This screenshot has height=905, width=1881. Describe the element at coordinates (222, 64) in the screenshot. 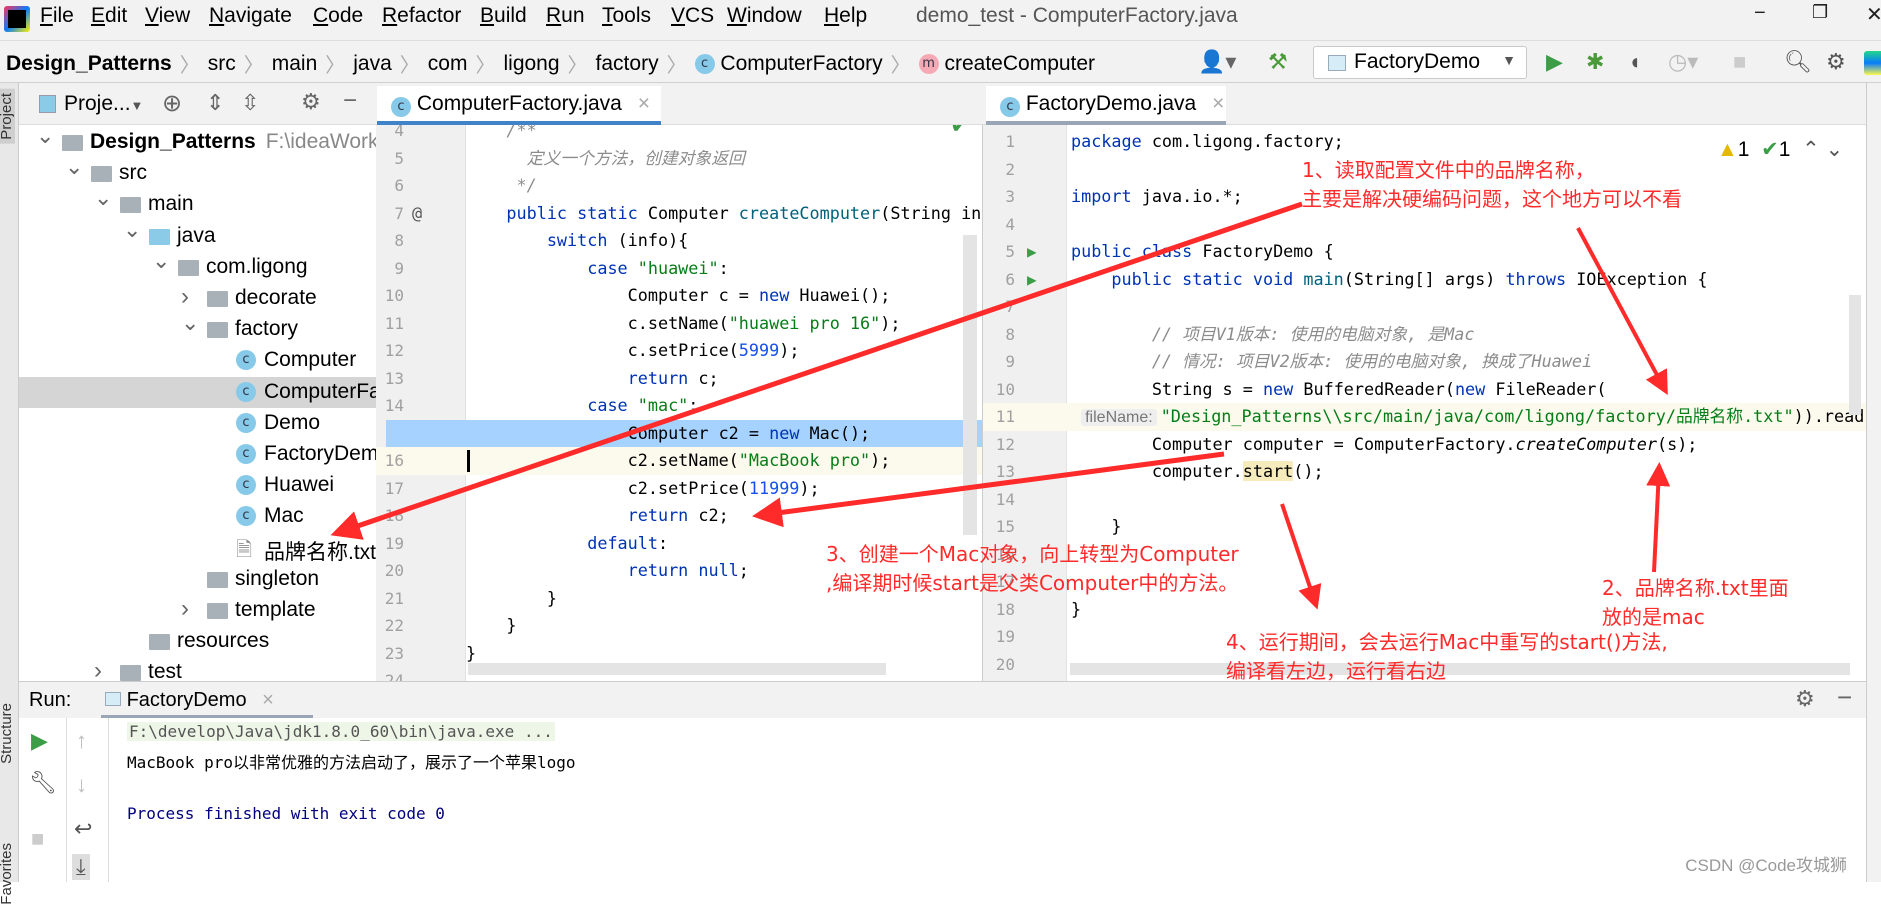

I see `breadcrumb-src: src` at that location.